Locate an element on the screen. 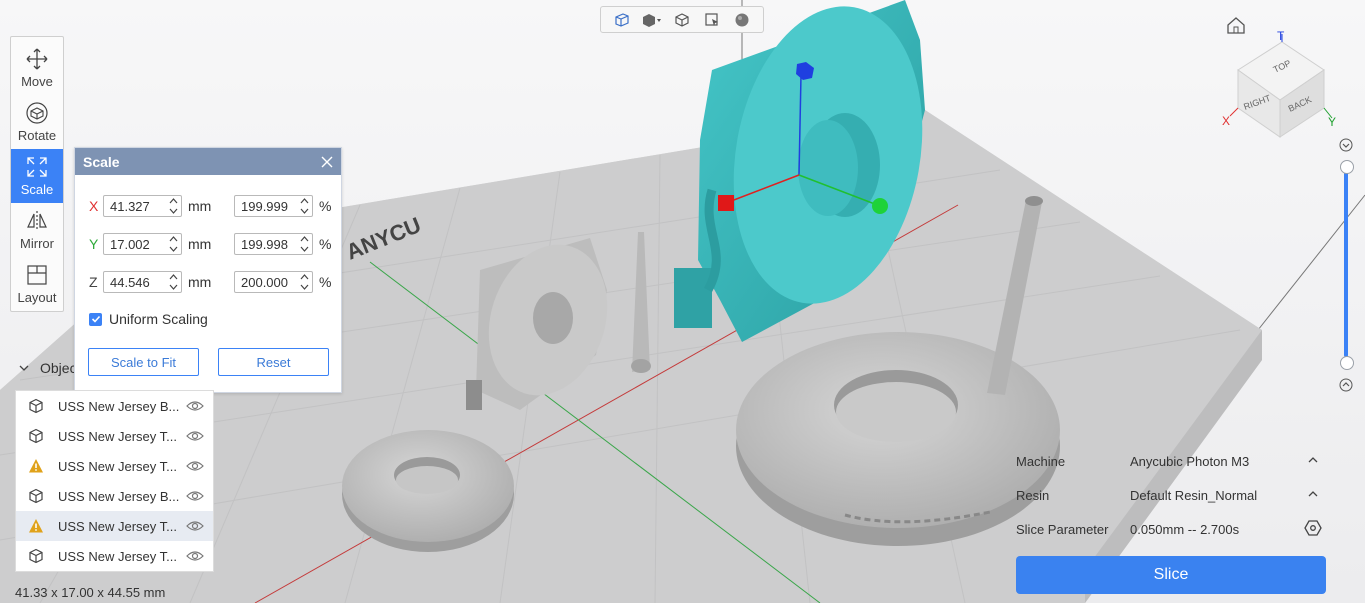 This screenshot has width=1365, height=603. z-percent-stepper: 200.000 is located at coordinates (273, 282).